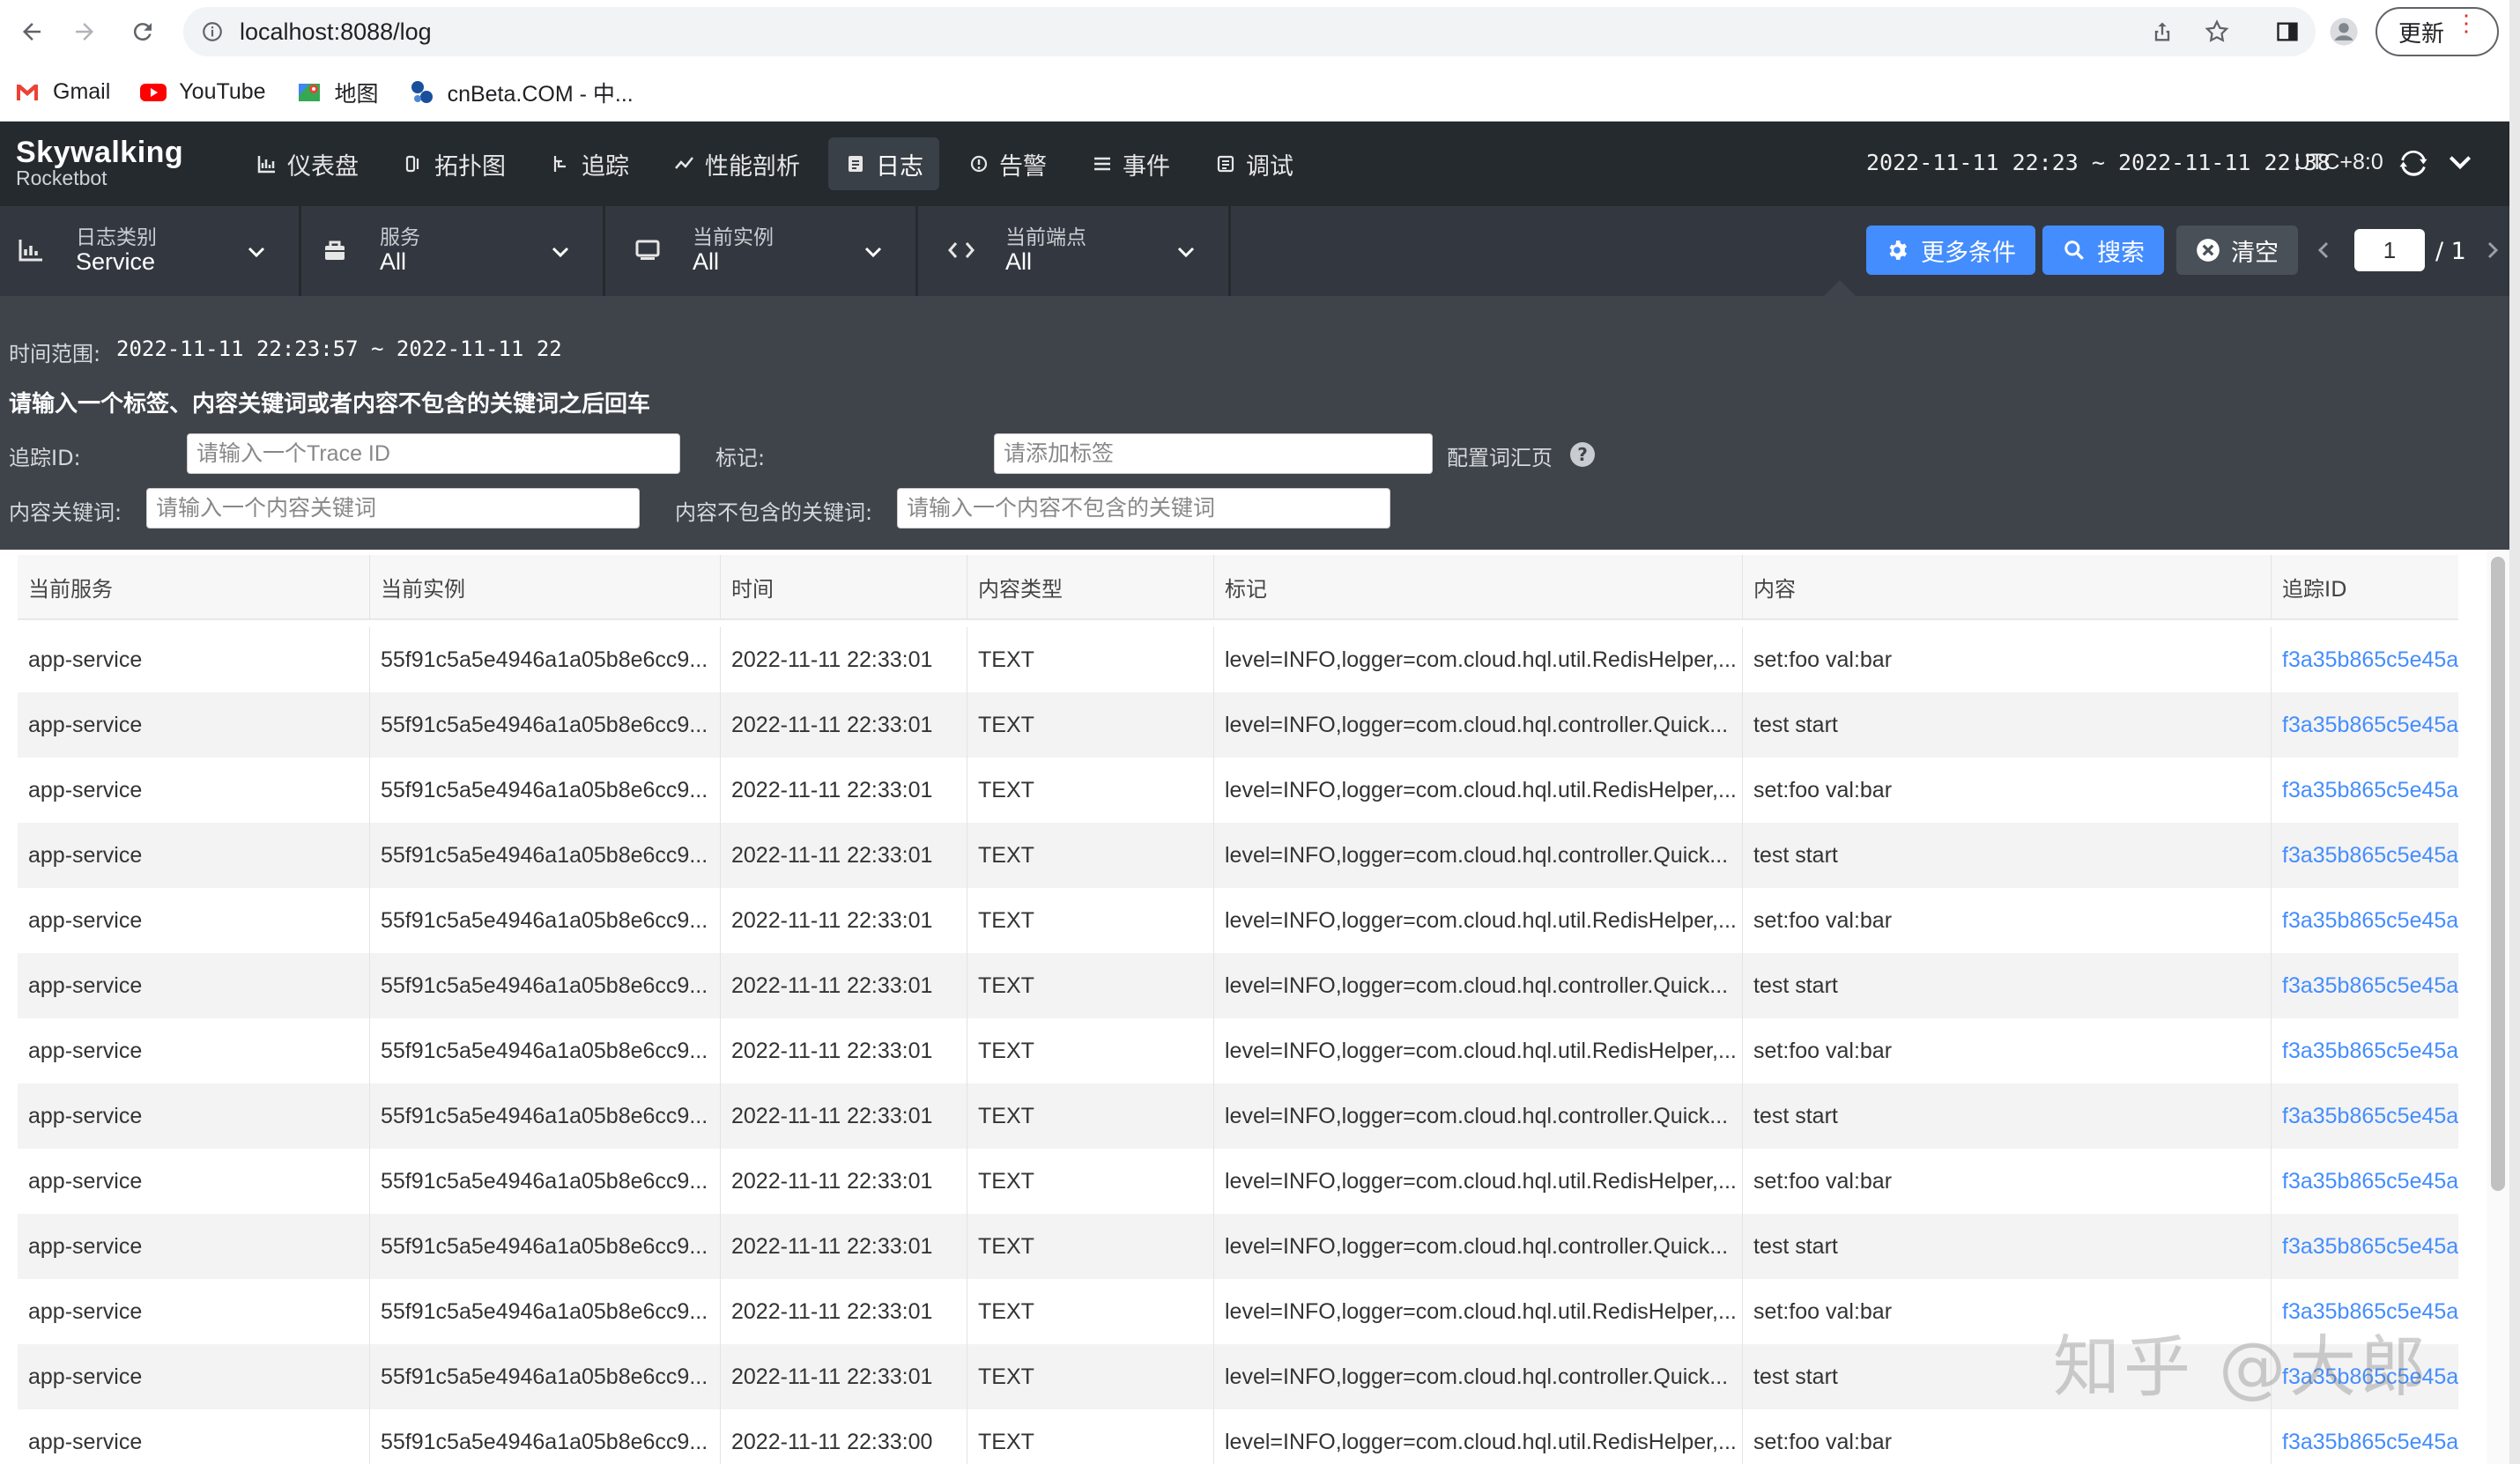  I want to click on nav-profiling: 性能剖析, so click(736, 163).